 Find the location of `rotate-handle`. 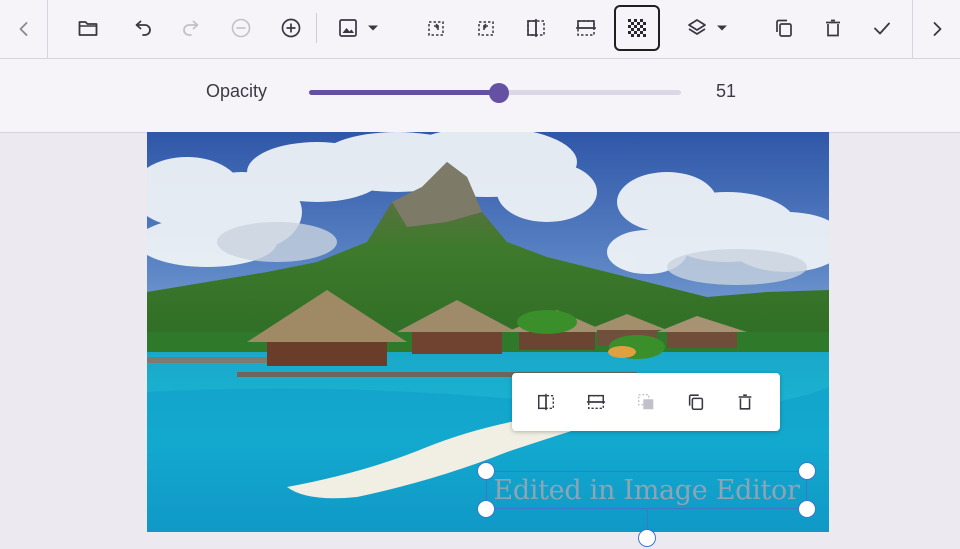

rotate-handle is located at coordinates (647, 538).